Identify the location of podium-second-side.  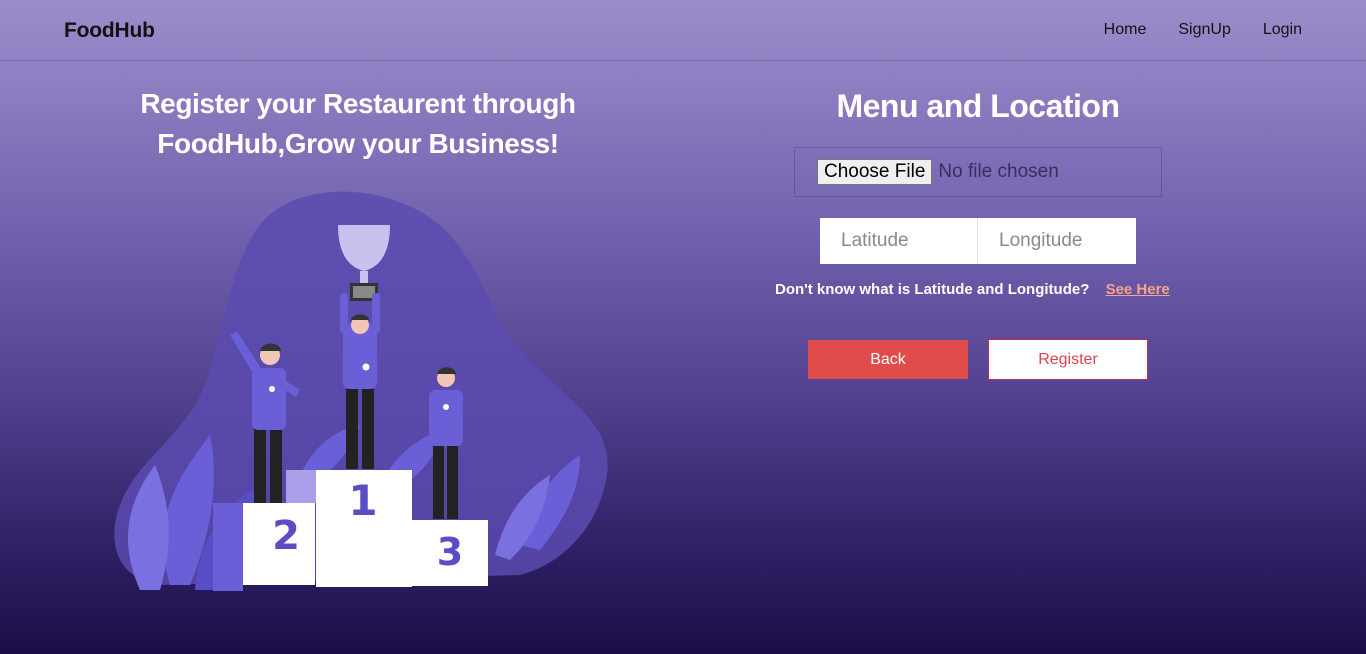
(228, 547).